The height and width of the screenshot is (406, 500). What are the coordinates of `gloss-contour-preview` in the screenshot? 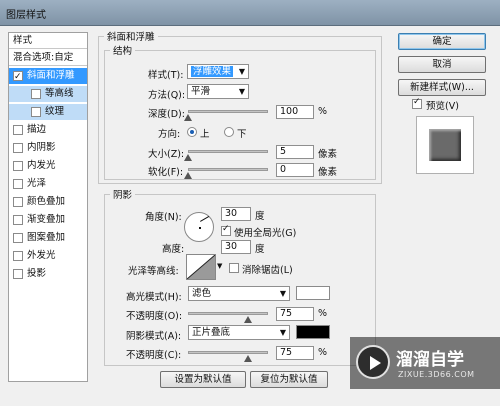 It's located at (201, 267).